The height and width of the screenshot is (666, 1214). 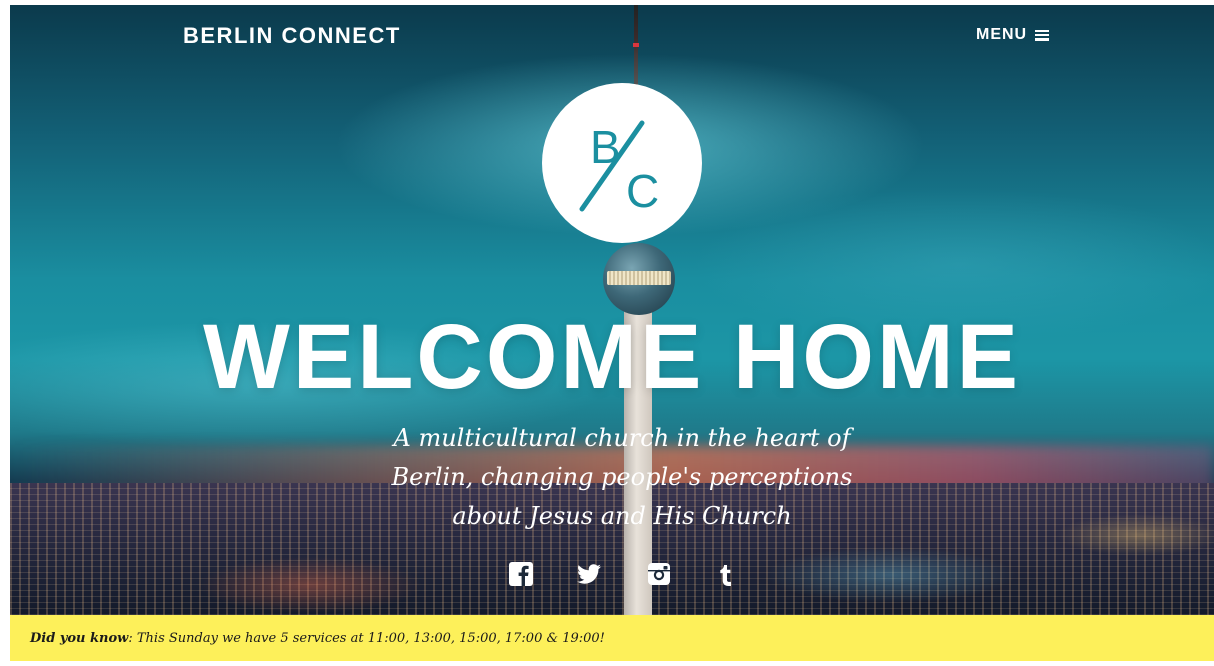 I want to click on menu-button: MENU, so click(x=1013, y=35).